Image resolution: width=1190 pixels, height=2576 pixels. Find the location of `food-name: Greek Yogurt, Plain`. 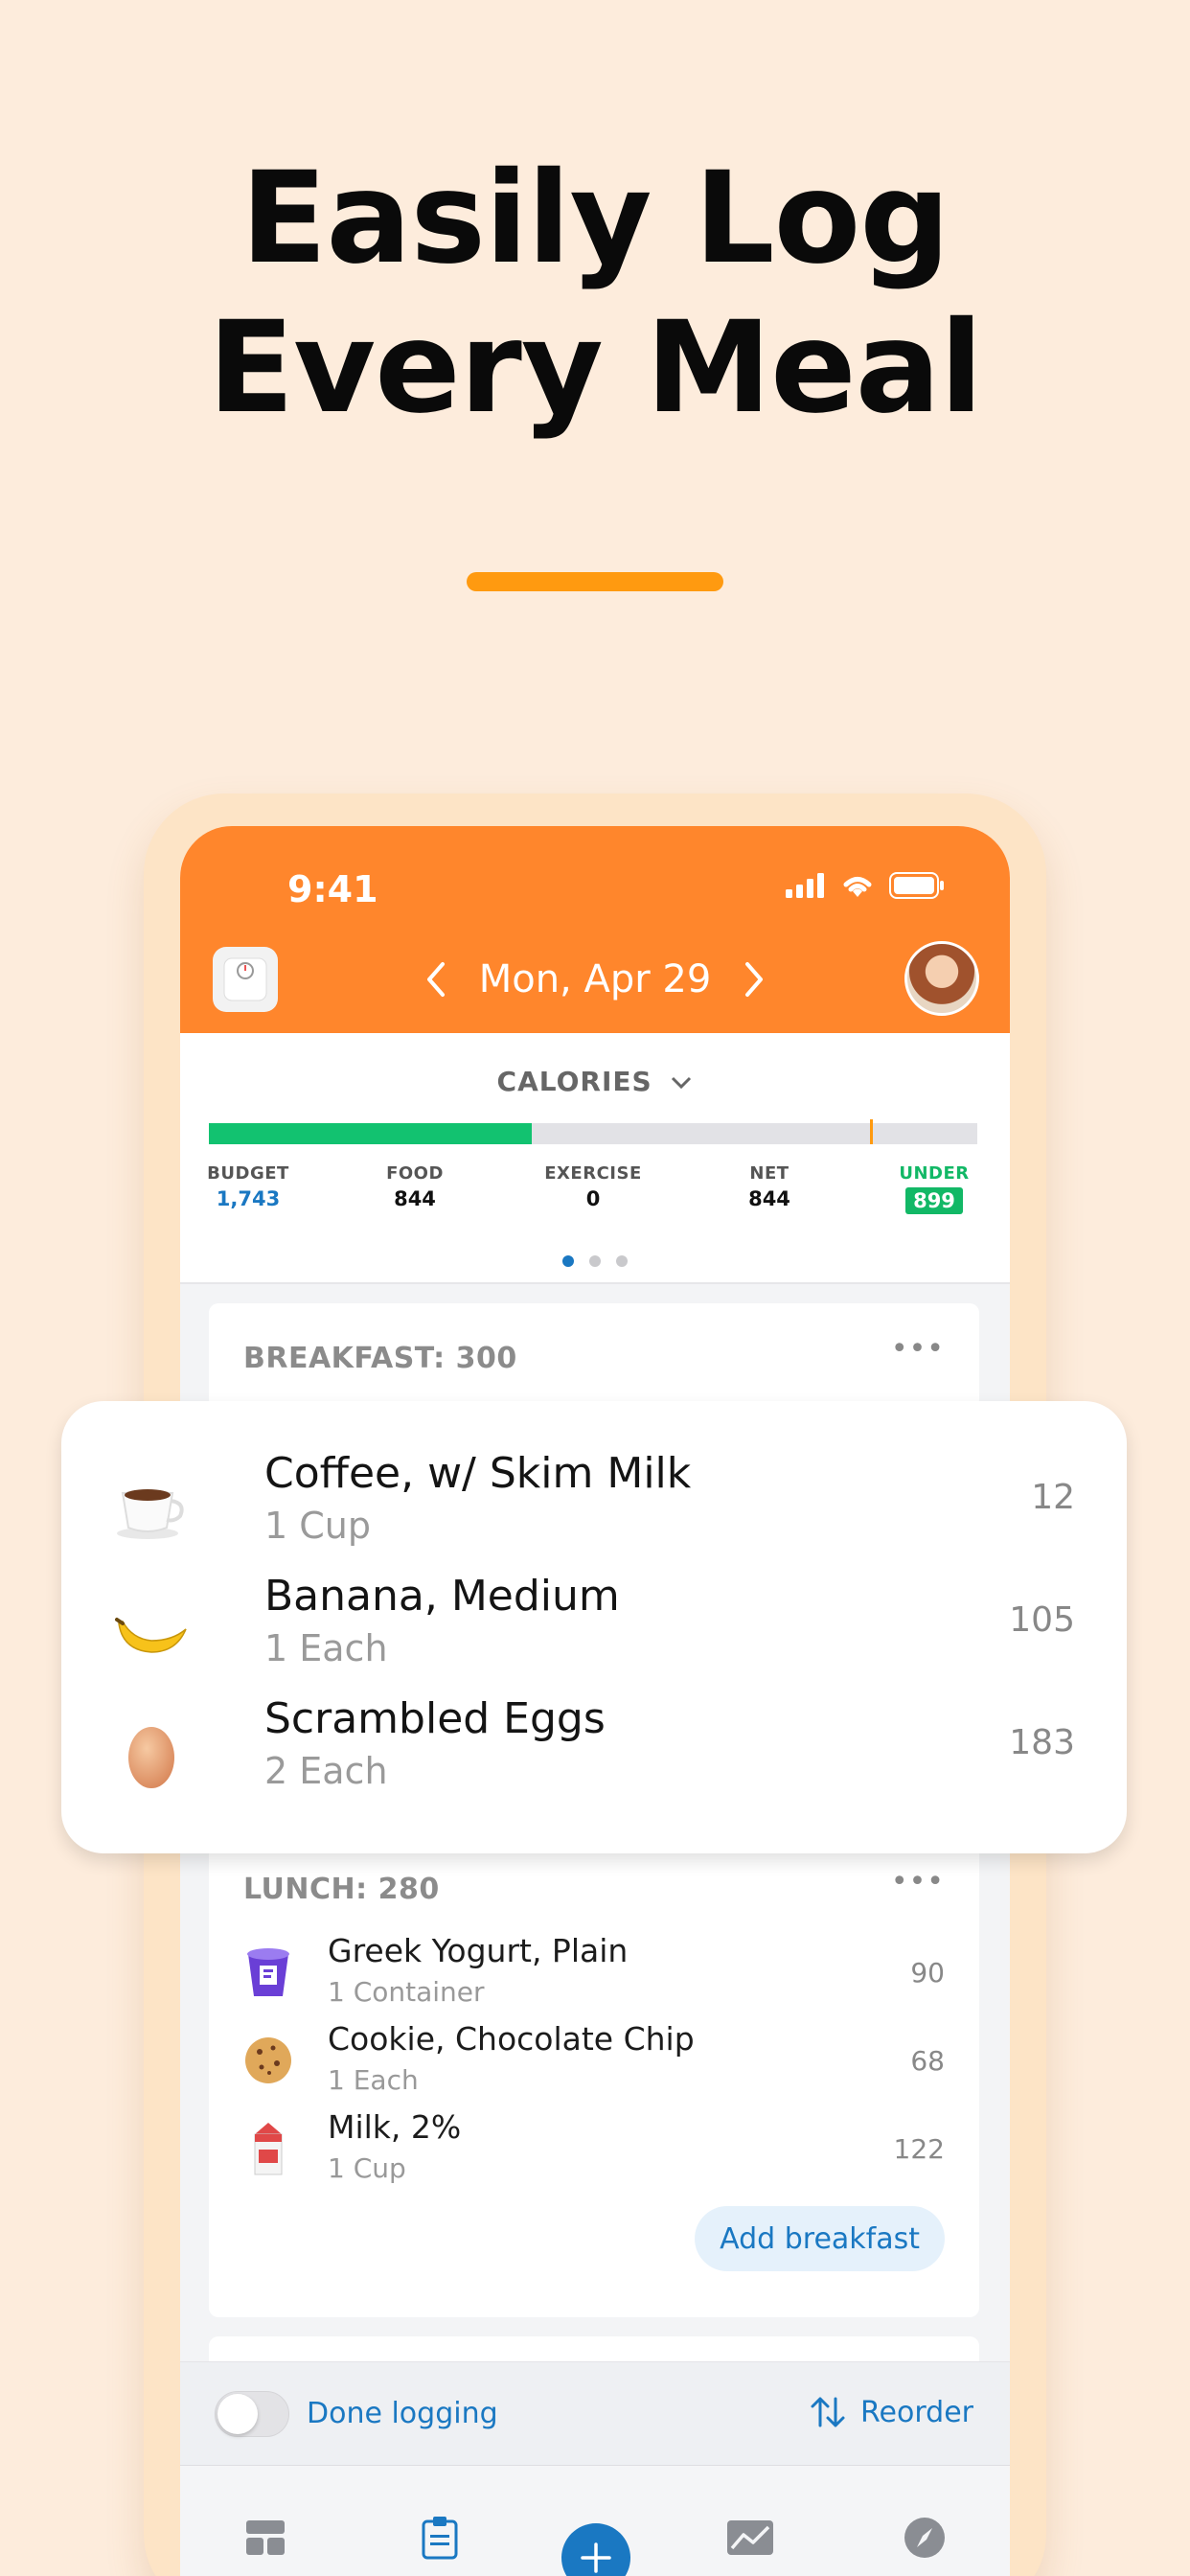

food-name: Greek Yogurt, Plain is located at coordinates (479, 1950).